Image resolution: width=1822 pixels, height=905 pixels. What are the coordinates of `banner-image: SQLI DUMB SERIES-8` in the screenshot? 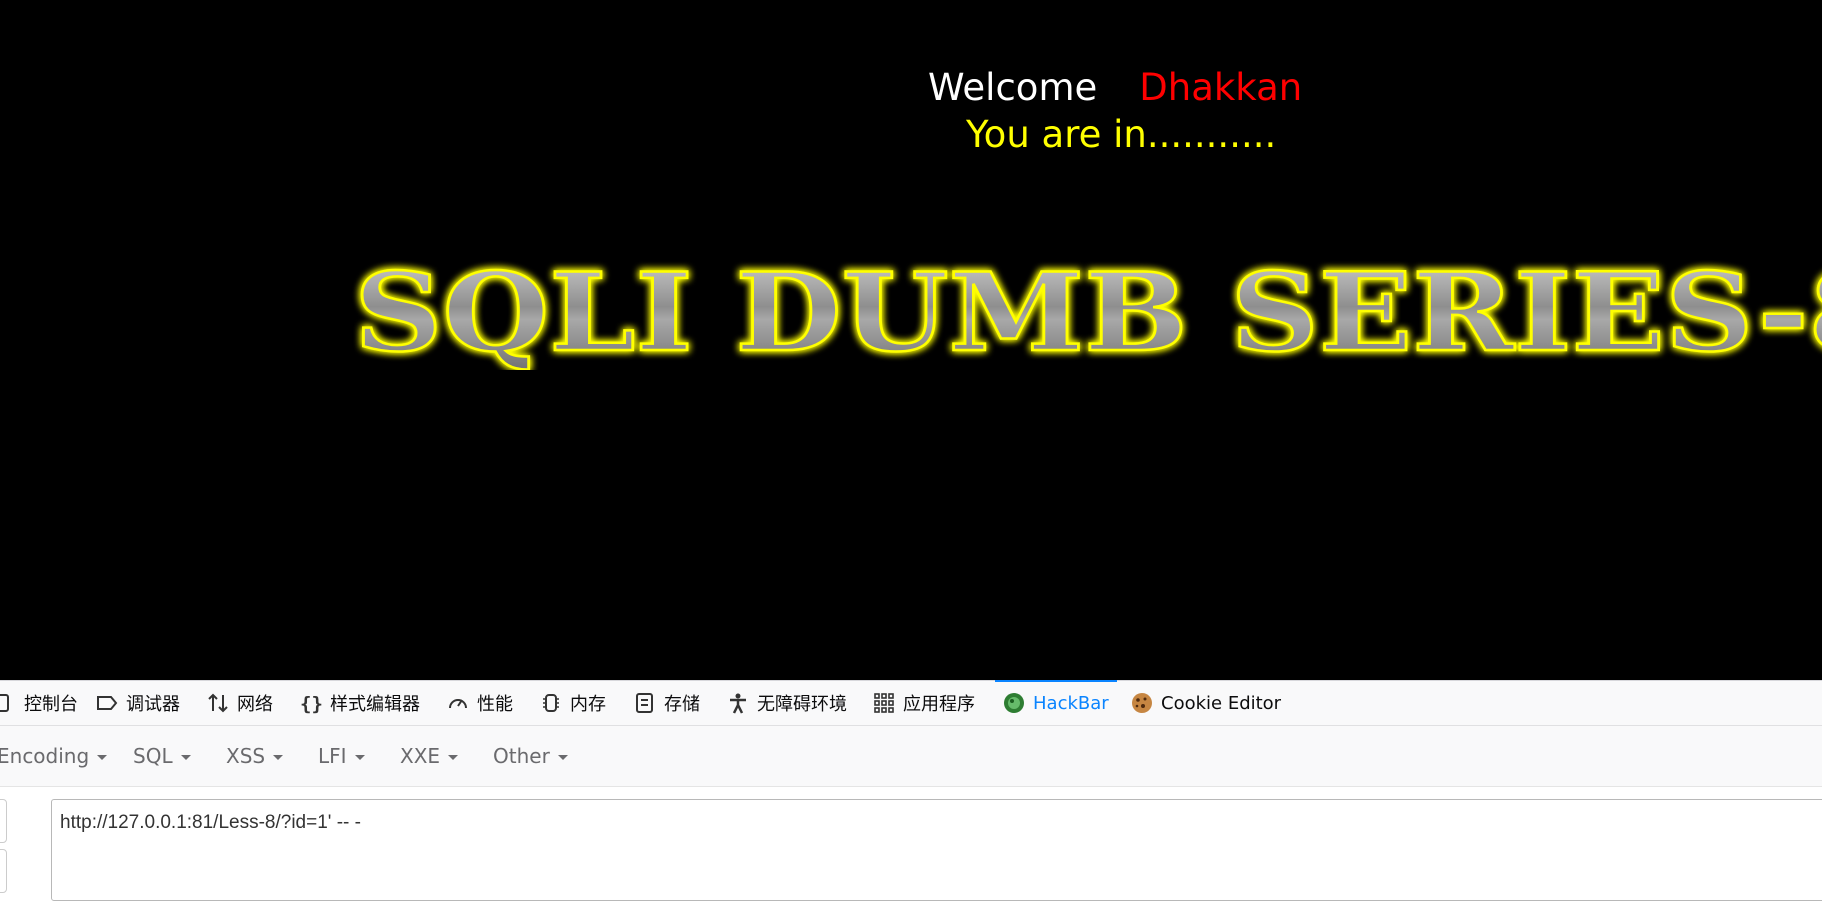 It's located at (1086, 310).